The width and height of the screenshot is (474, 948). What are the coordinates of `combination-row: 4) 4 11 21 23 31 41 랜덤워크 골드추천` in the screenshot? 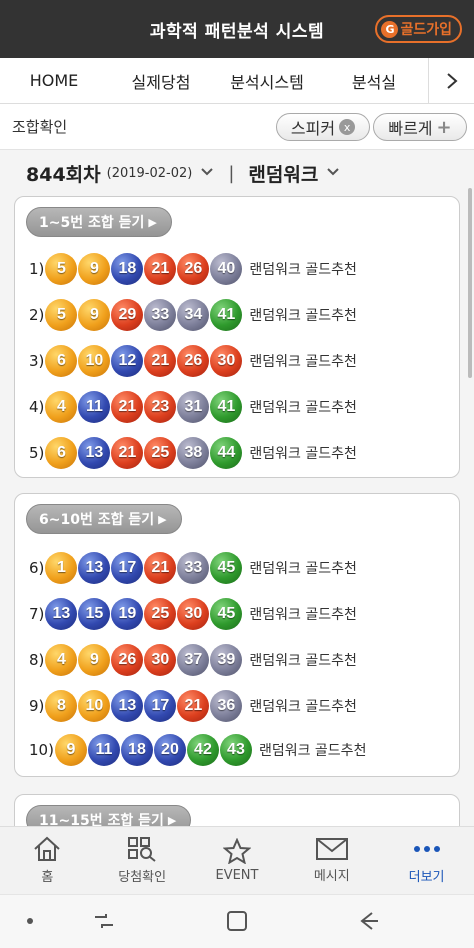 It's located at (193, 407).